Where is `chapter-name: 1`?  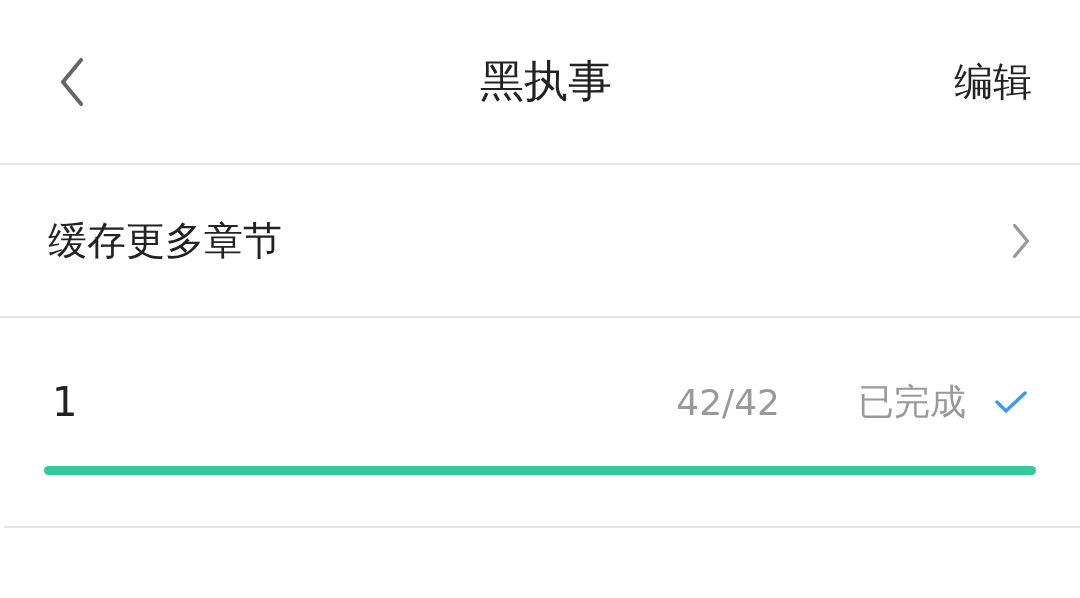 chapter-name: 1 is located at coordinates (65, 402).